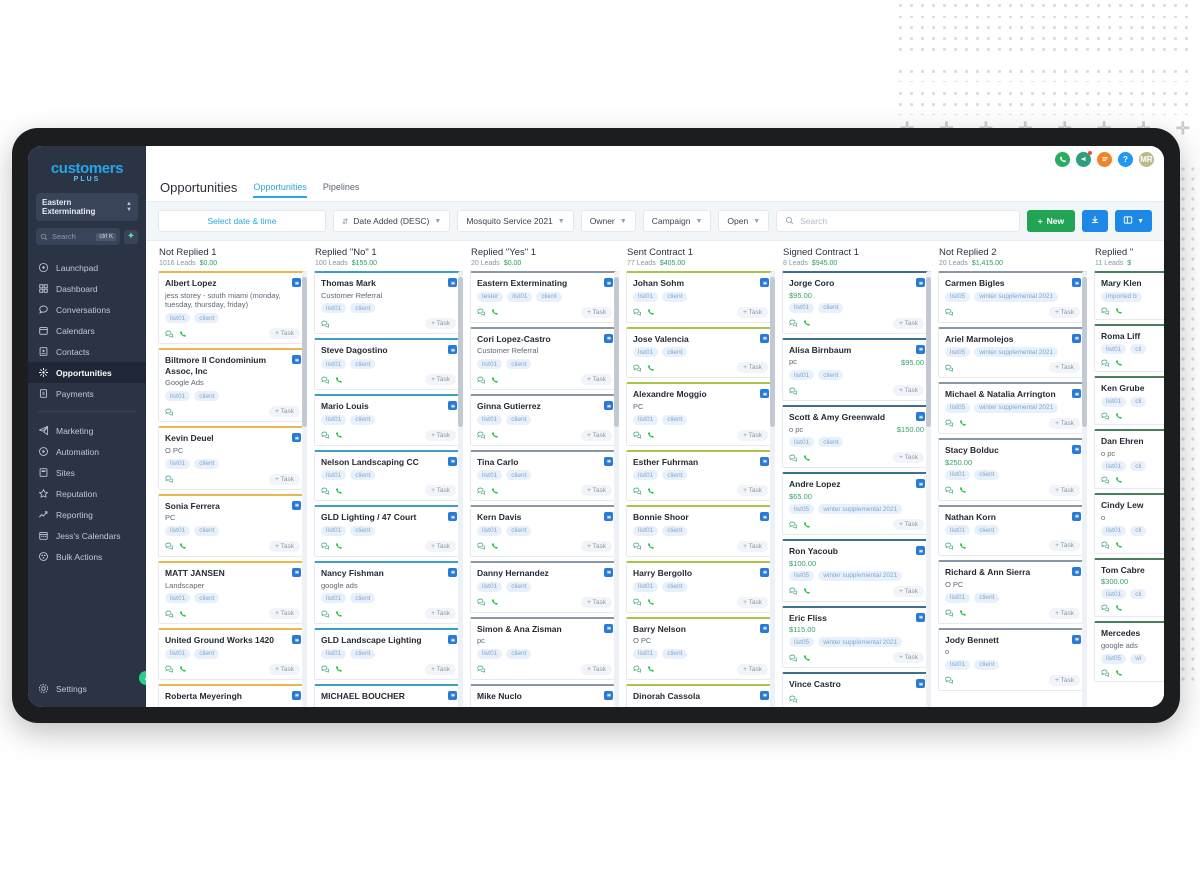 The image size is (1200, 878). What do you see at coordinates (700, 475) in the screenshot?
I see `opportunity-card: Esther Fuhrman list01 client + Task` at bounding box center [700, 475].